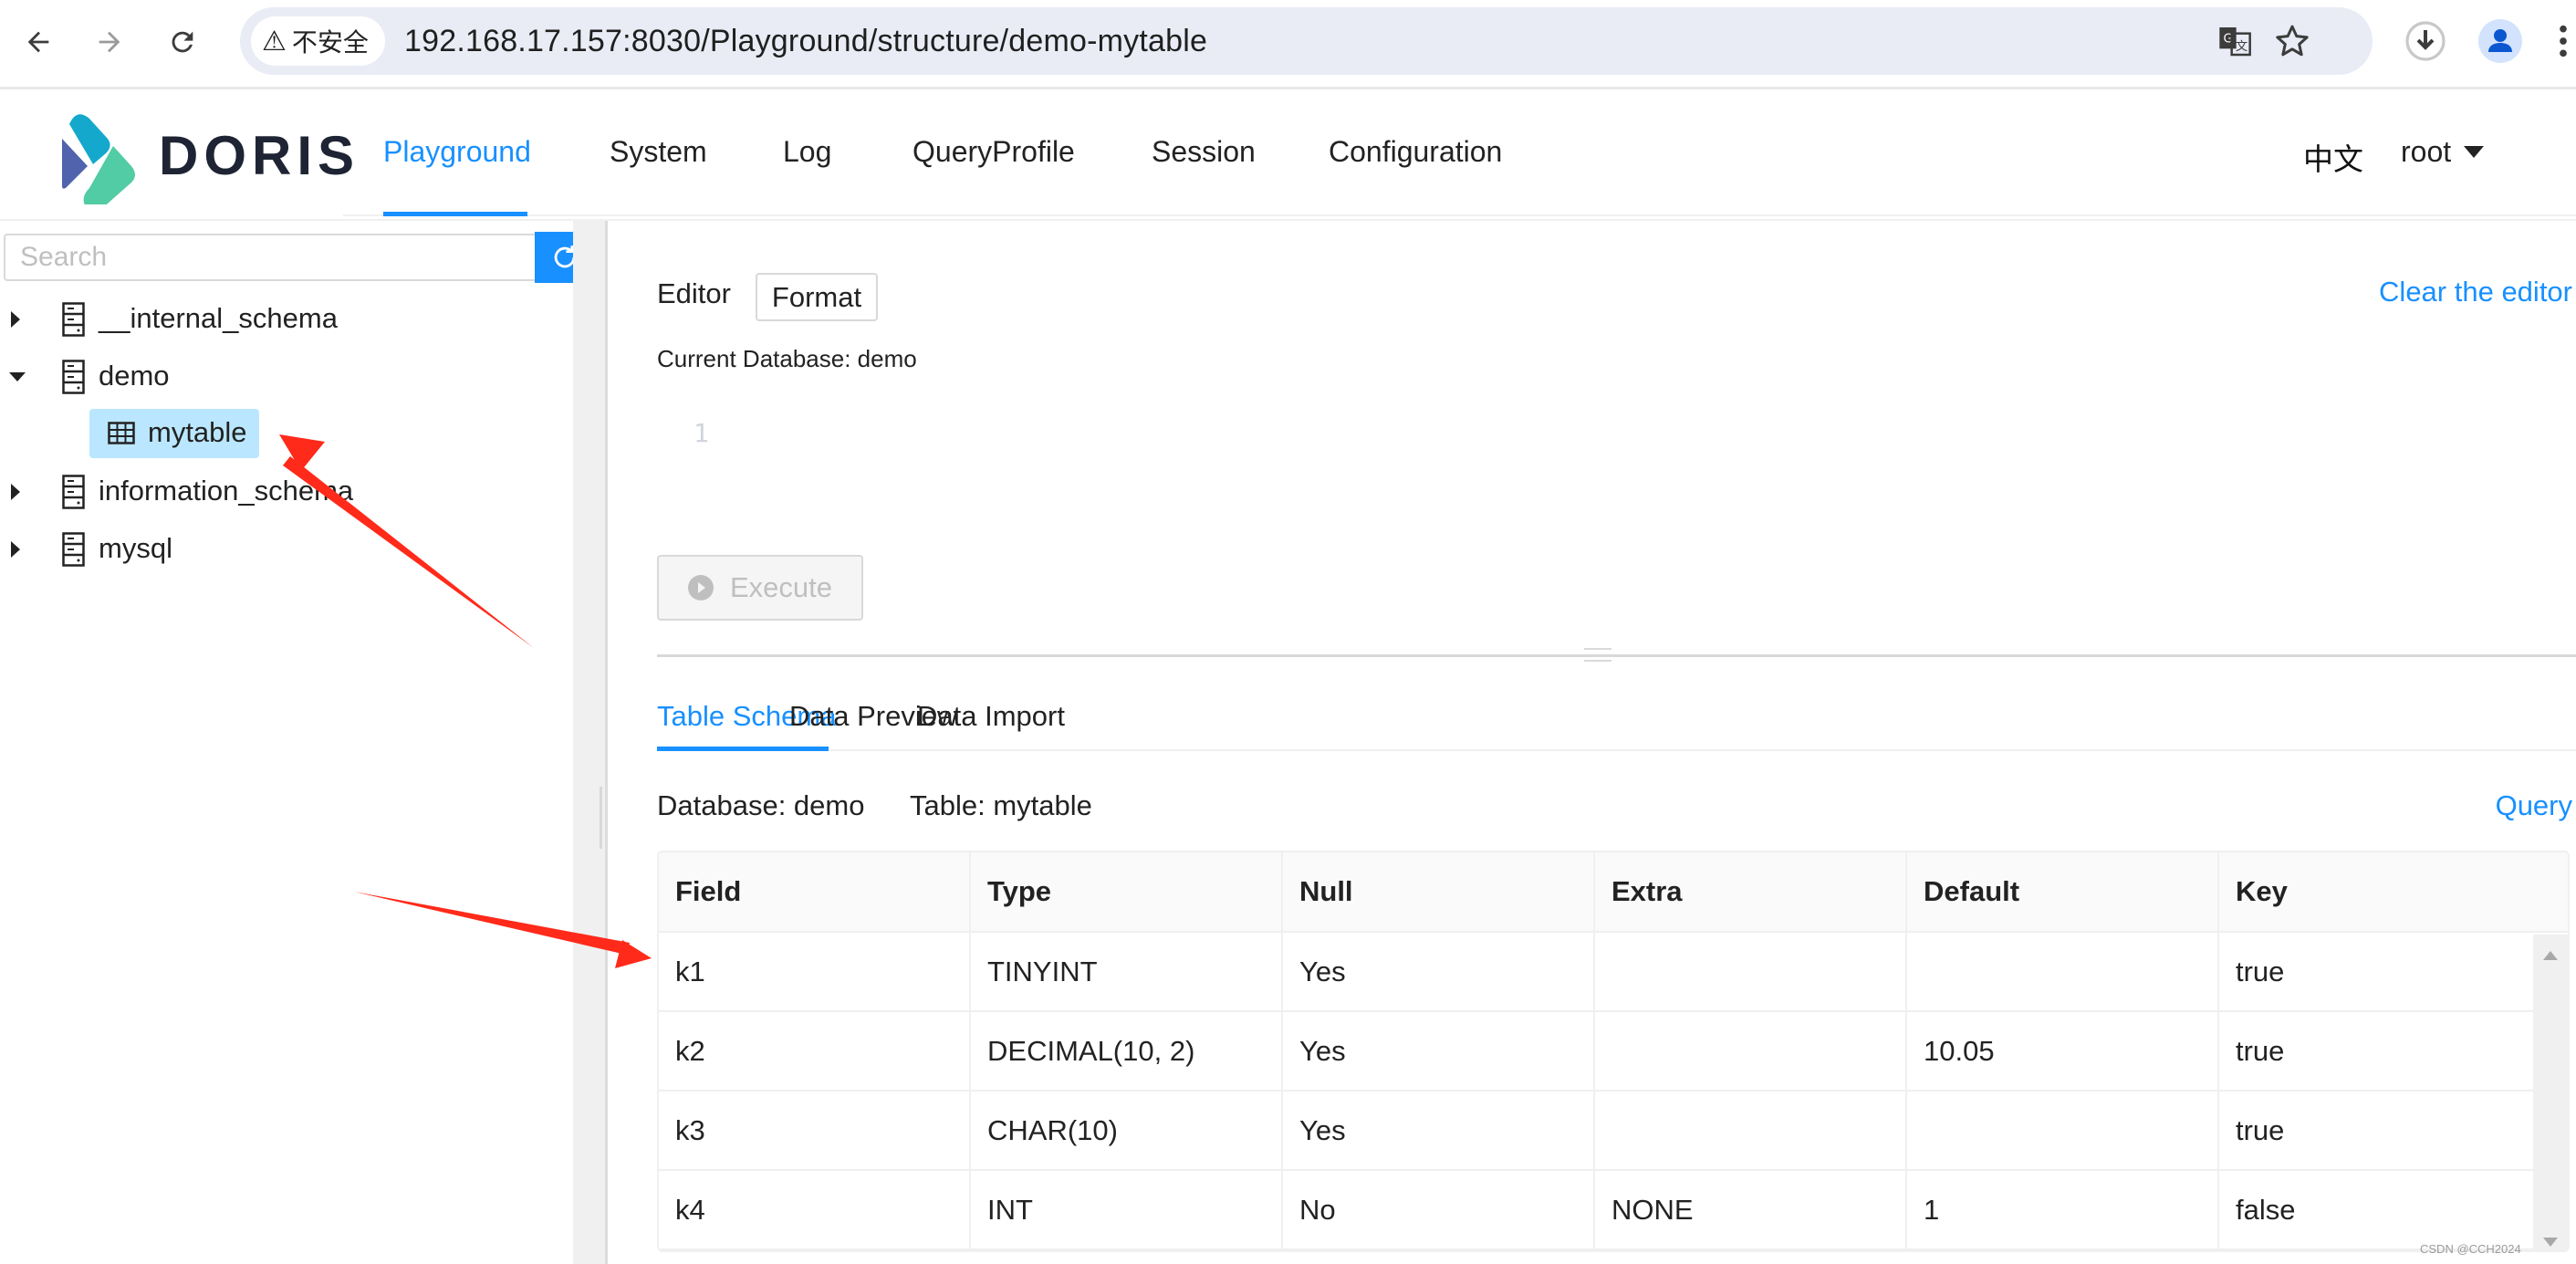  Describe the element at coordinates (274, 549) in the screenshot. I see `tree-item-mysql: mysql` at that location.